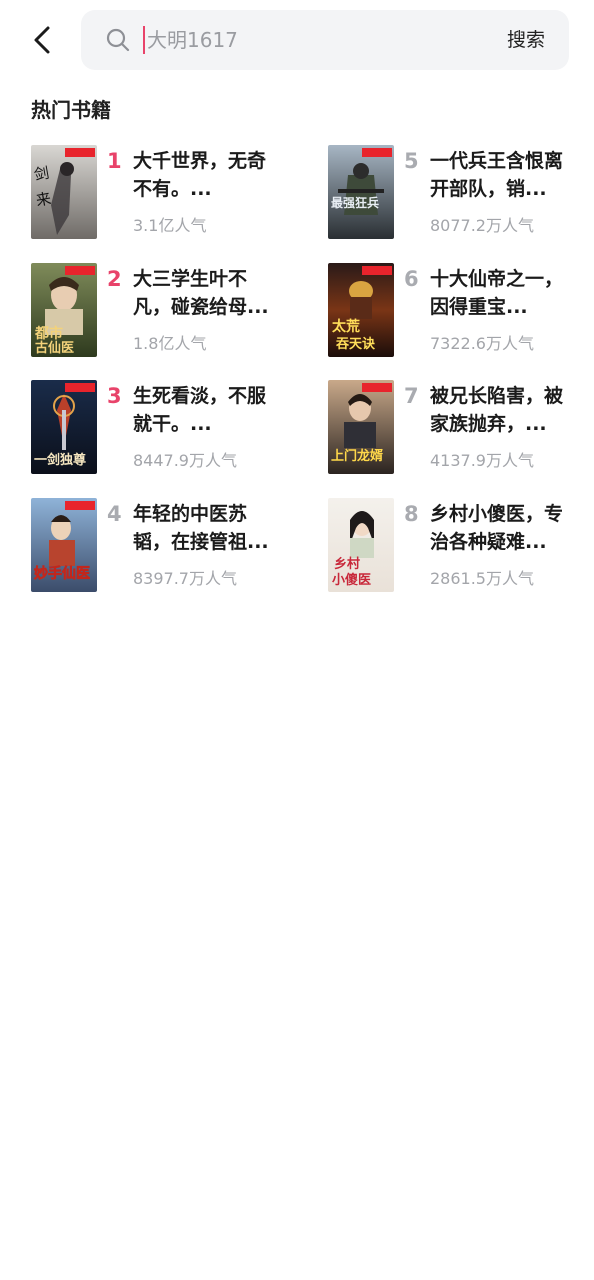 The width and height of the screenshot is (594, 1280). Describe the element at coordinates (482, 578) in the screenshot. I see `book-popularity: 2861.5万人气` at that location.